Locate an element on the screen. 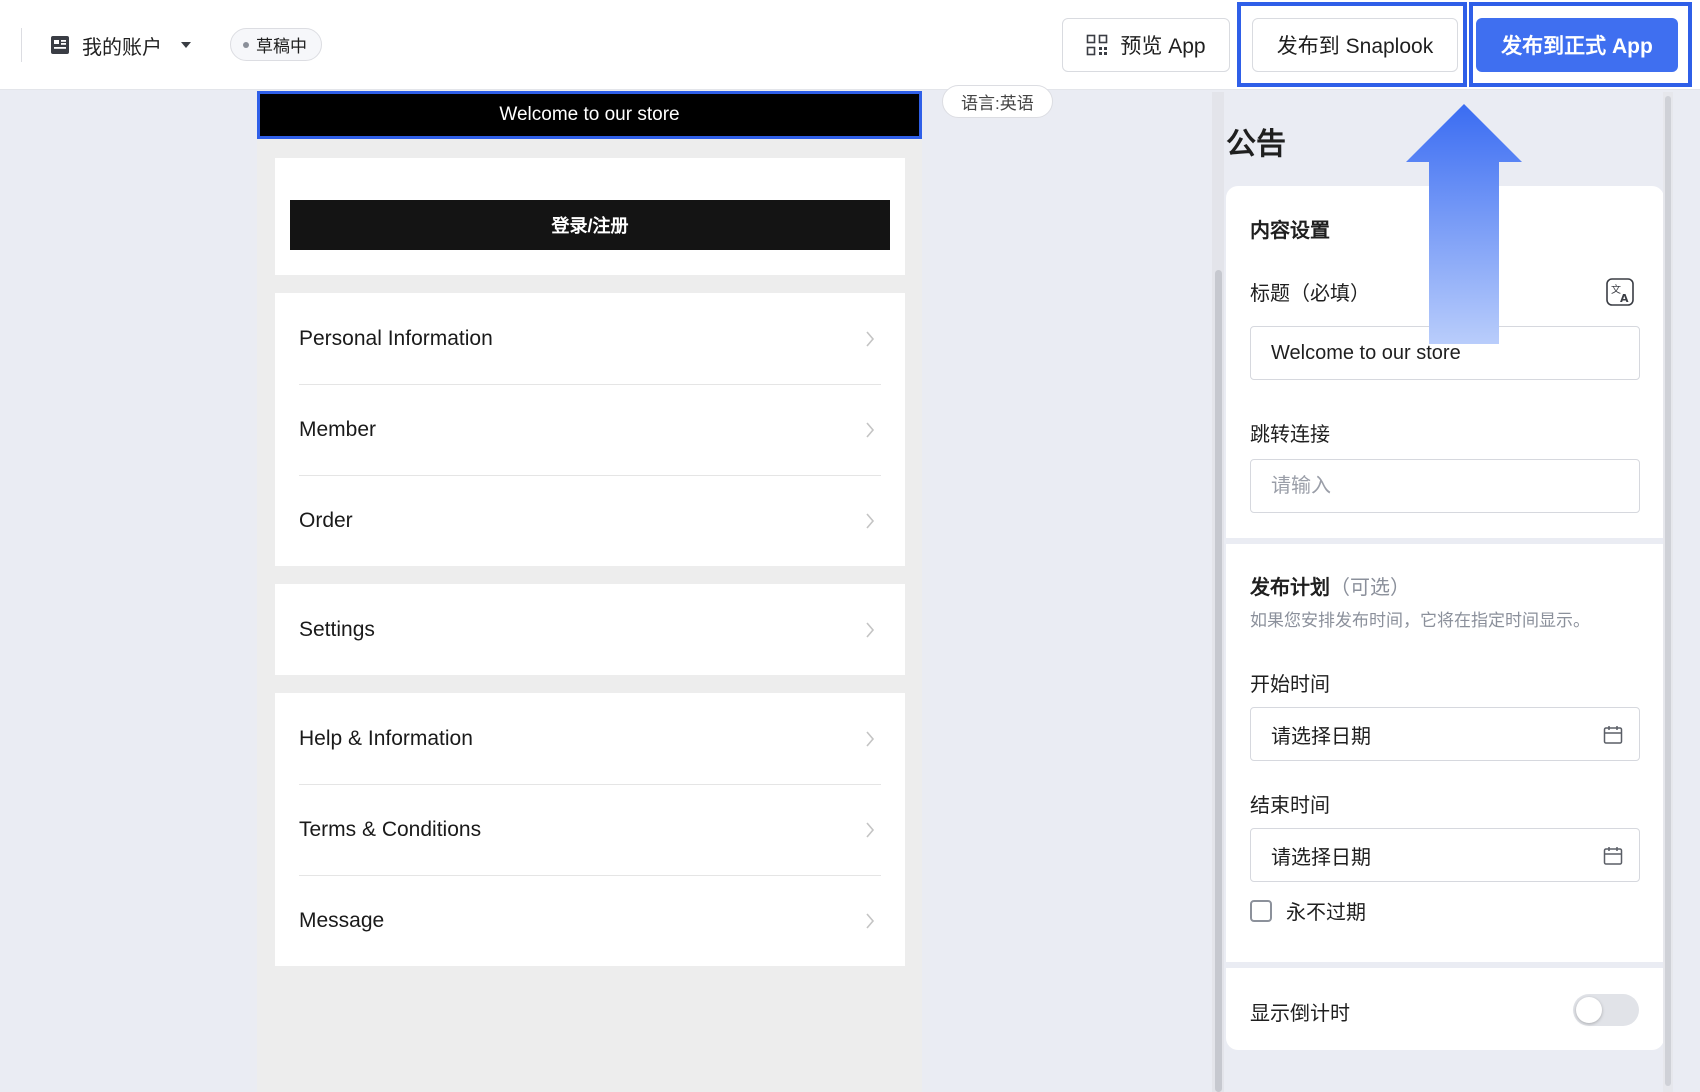  language-badge: 语言:英语 is located at coordinates (997, 101).